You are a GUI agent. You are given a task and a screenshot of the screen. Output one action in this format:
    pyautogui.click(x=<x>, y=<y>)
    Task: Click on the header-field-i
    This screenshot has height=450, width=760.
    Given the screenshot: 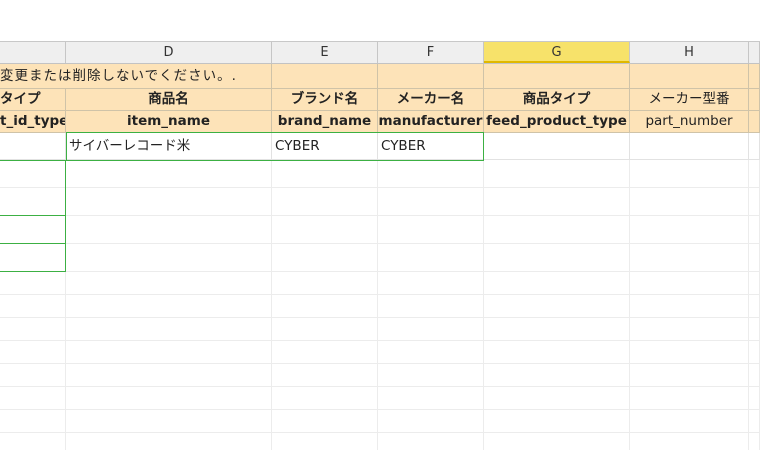 What is the action you would take?
    pyautogui.click(x=754, y=122)
    